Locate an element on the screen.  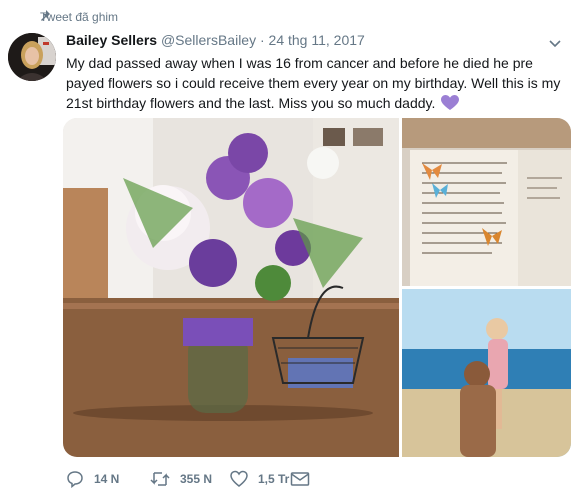
handle: @SellersBailey is located at coordinates (208, 40).